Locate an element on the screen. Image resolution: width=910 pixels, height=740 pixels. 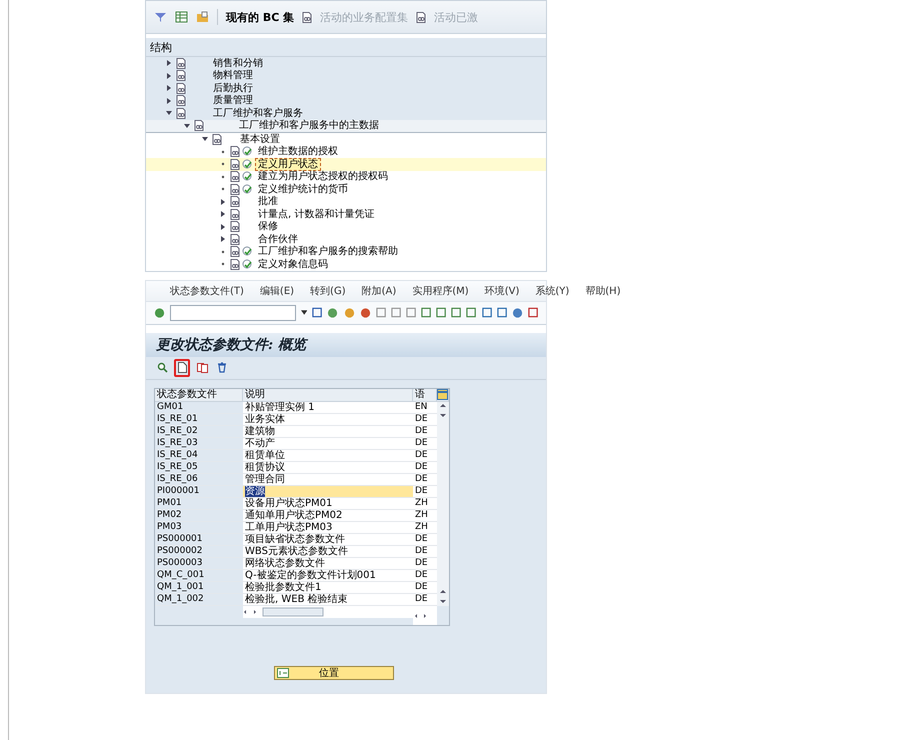
table-cell: 检验批, WEB 检验结束 is located at coordinates (328, 600).